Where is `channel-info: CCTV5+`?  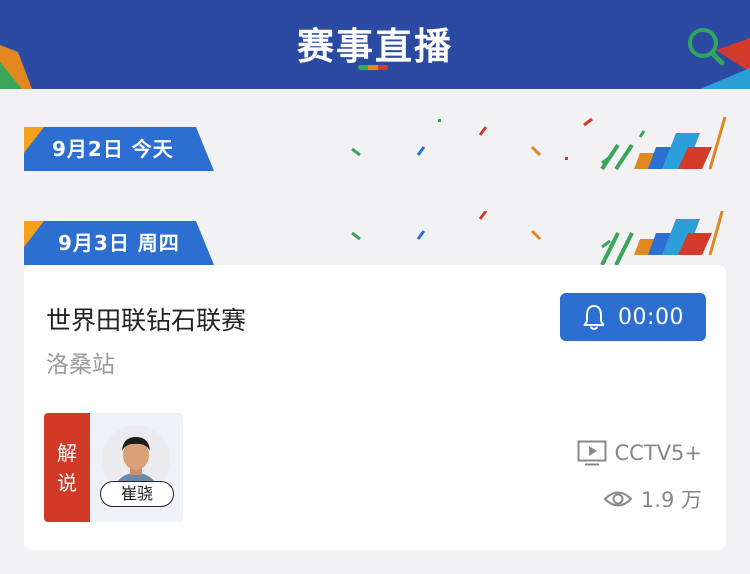 channel-info: CCTV5+ is located at coordinates (639, 453).